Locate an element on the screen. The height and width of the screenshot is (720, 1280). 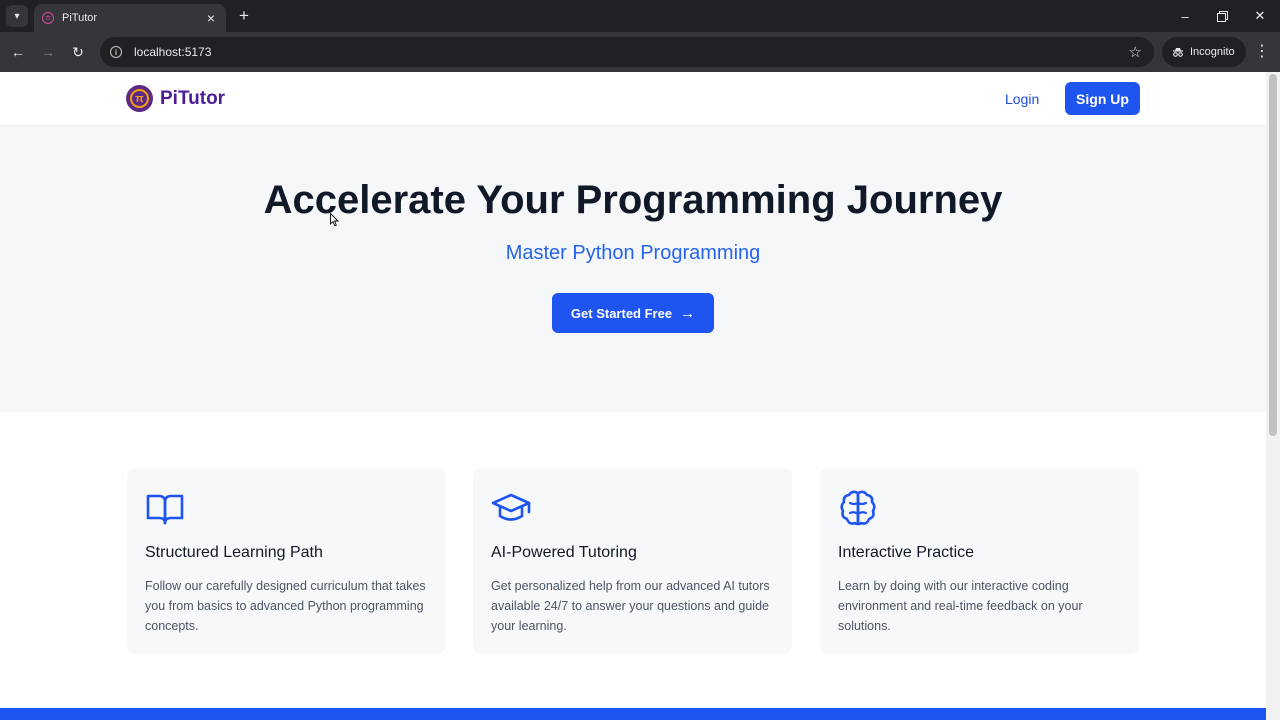
site-info-icon: i is located at coordinates (116, 52).